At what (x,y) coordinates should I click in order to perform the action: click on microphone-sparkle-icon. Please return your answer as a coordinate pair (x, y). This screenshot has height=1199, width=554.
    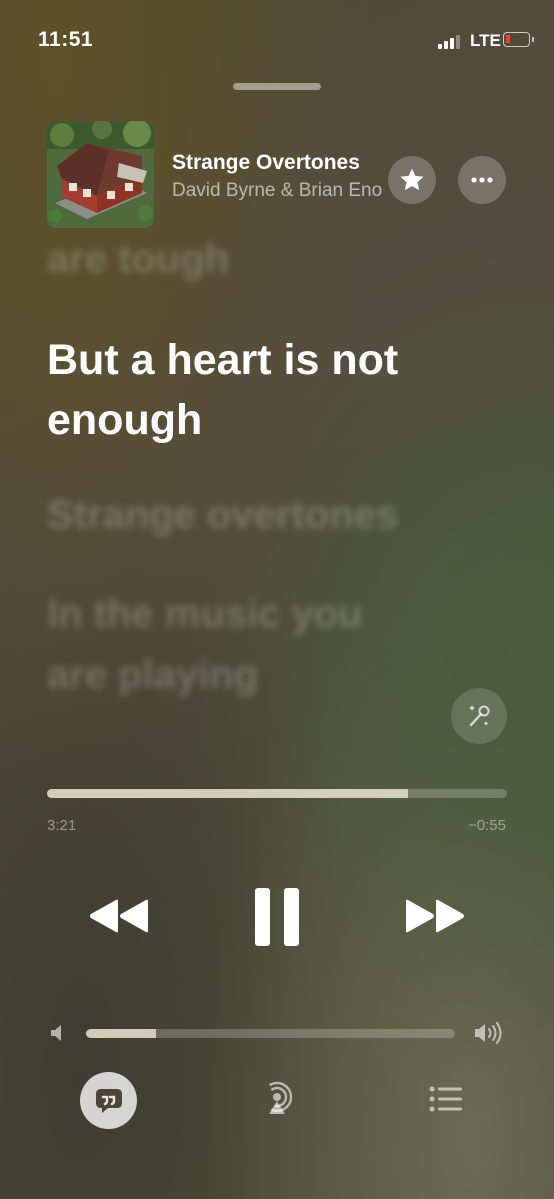
    Looking at the image, I should click on (479, 716).